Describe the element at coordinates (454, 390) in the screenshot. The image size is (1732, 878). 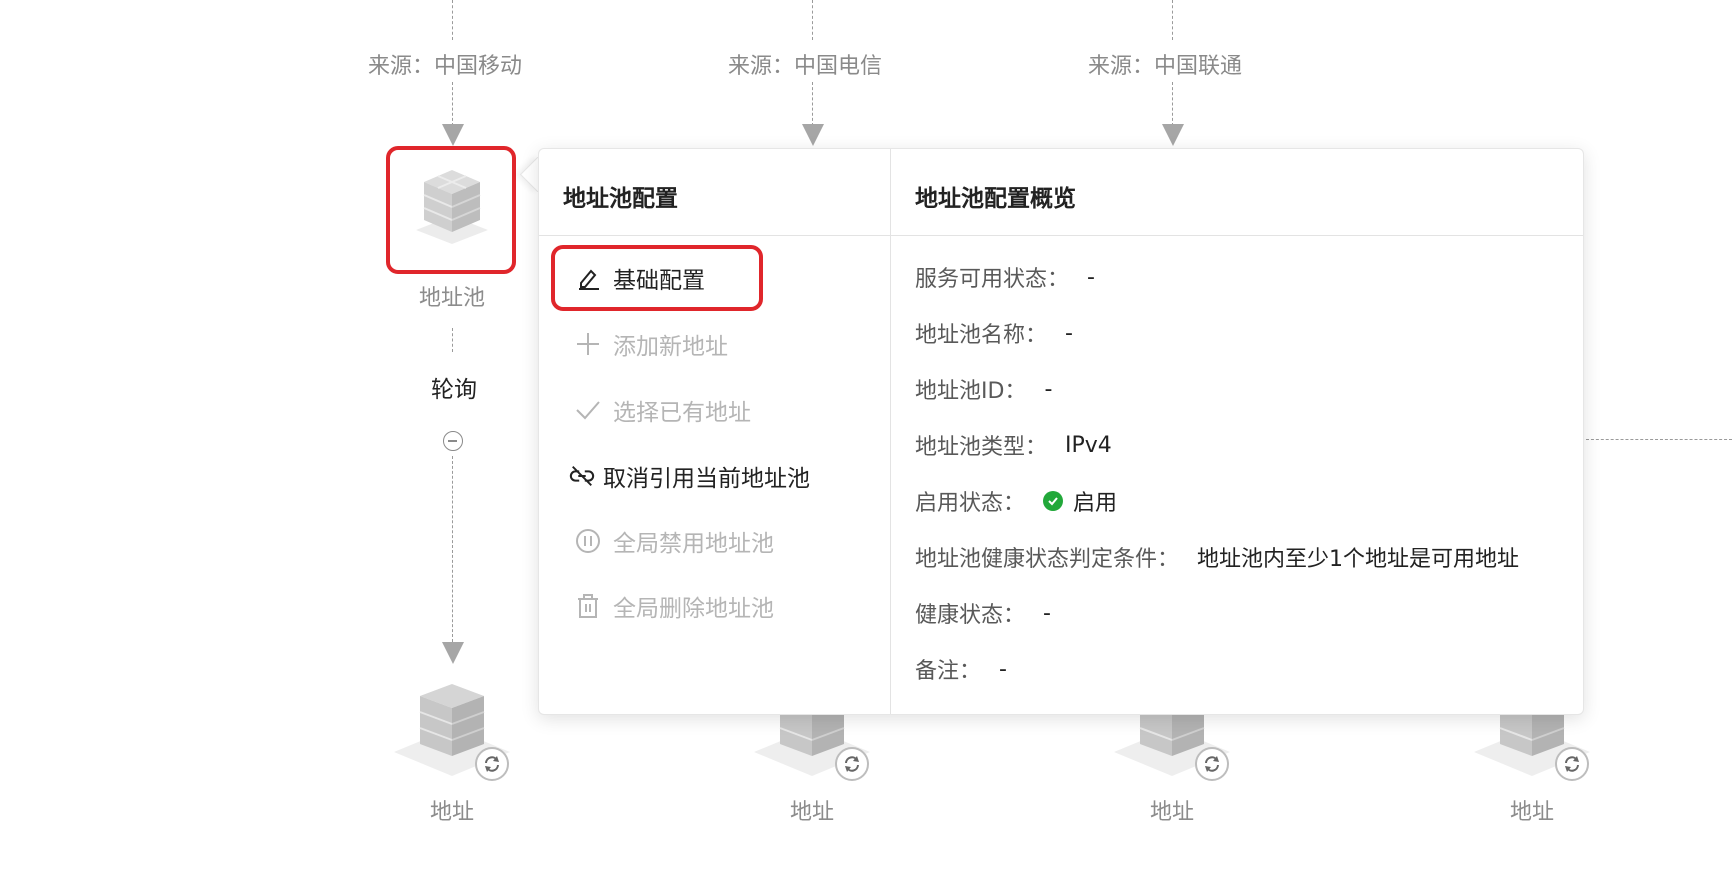
I see `poll-strategy-label: 轮询` at that location.